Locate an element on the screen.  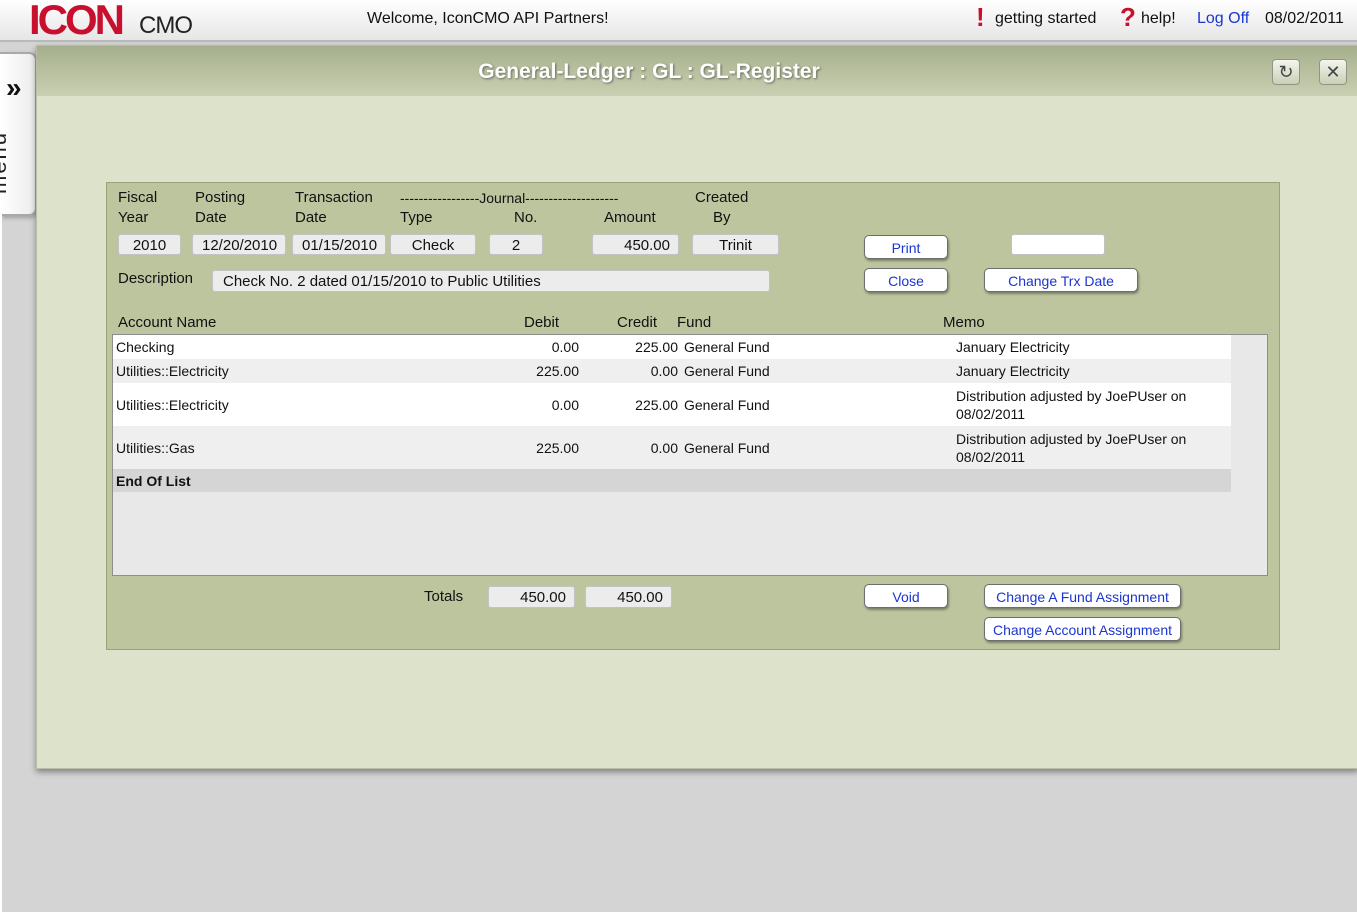
expand-menu-icon: » is located at coordinates (14, 88).